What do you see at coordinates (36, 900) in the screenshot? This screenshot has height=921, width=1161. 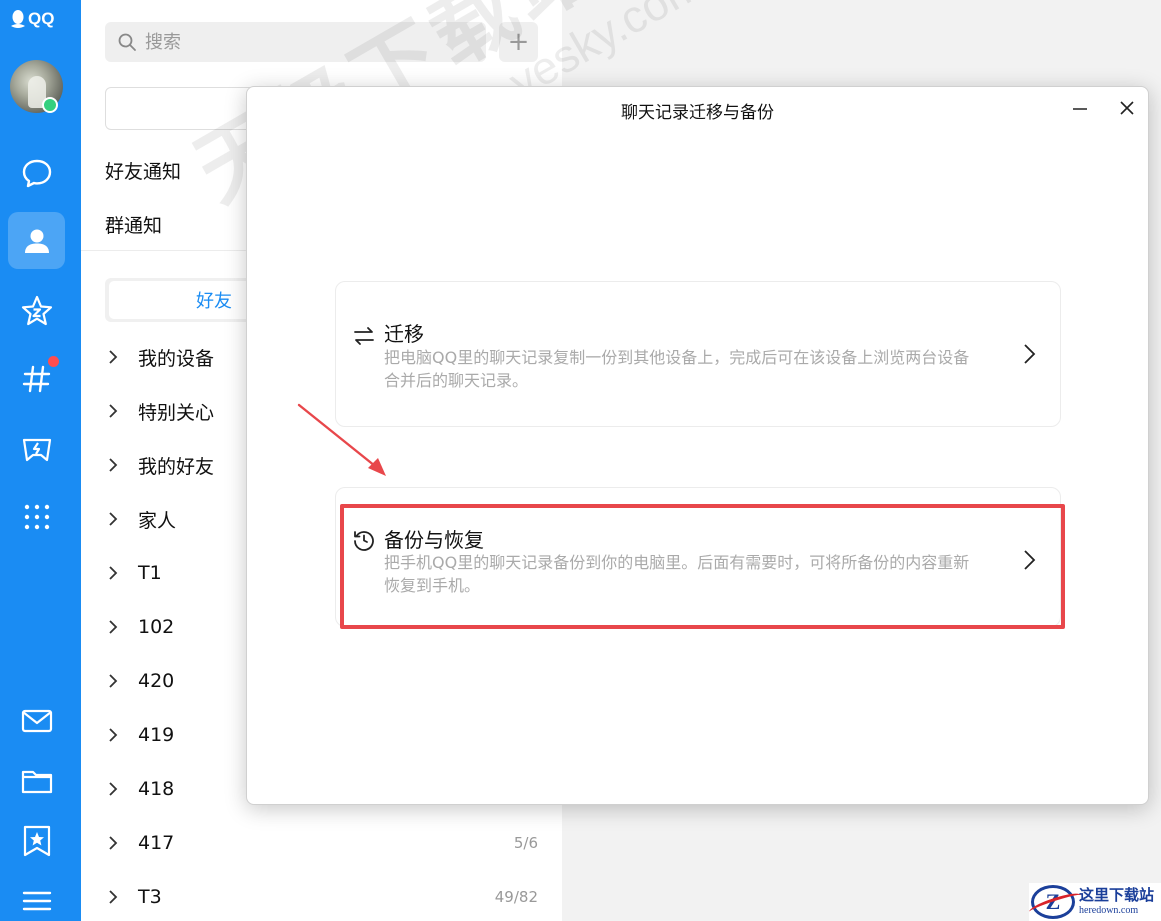 I see `hamburger-menu-icon` at bounding box center [36, 900].